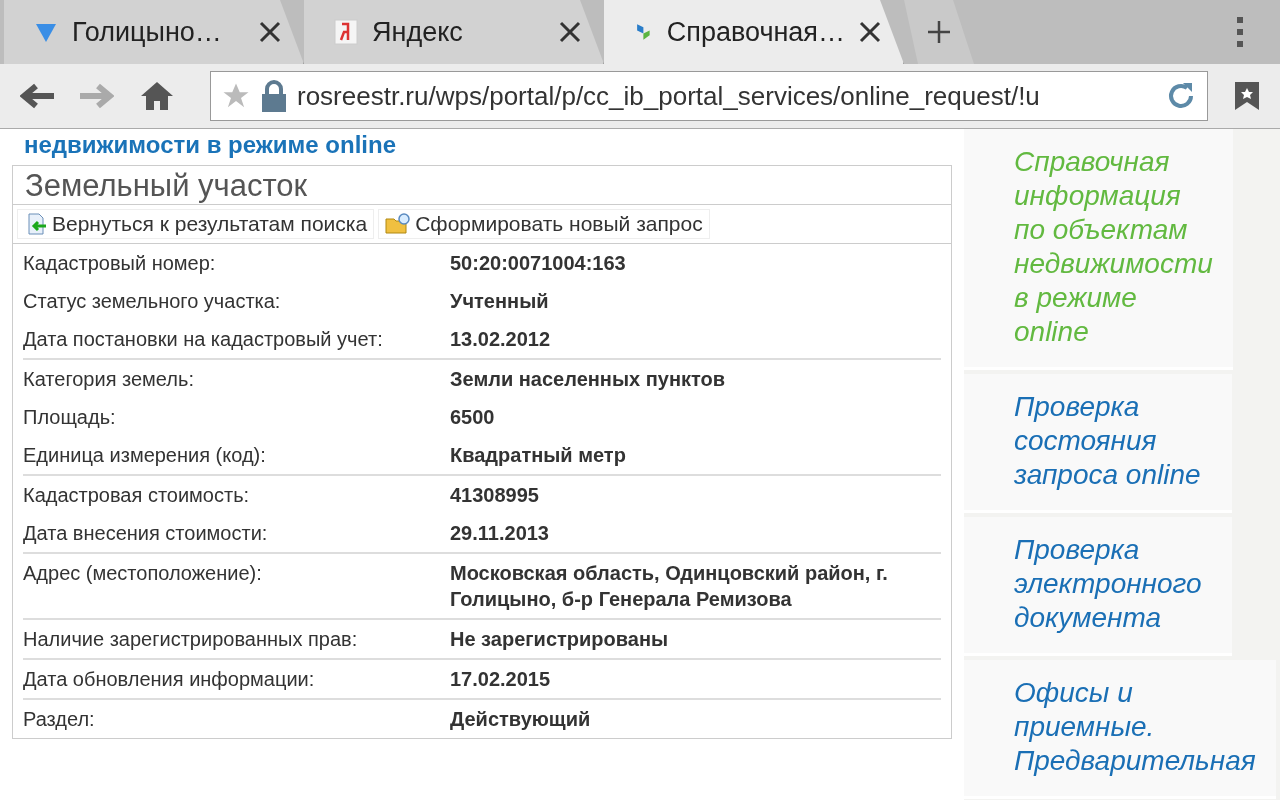 Image resolution: width=1280 pixels, height=800 pixels. Describe the element at coordinates (588, 379) in the screenshot. I see `field-value: Земли населенных пунктов` at that location.